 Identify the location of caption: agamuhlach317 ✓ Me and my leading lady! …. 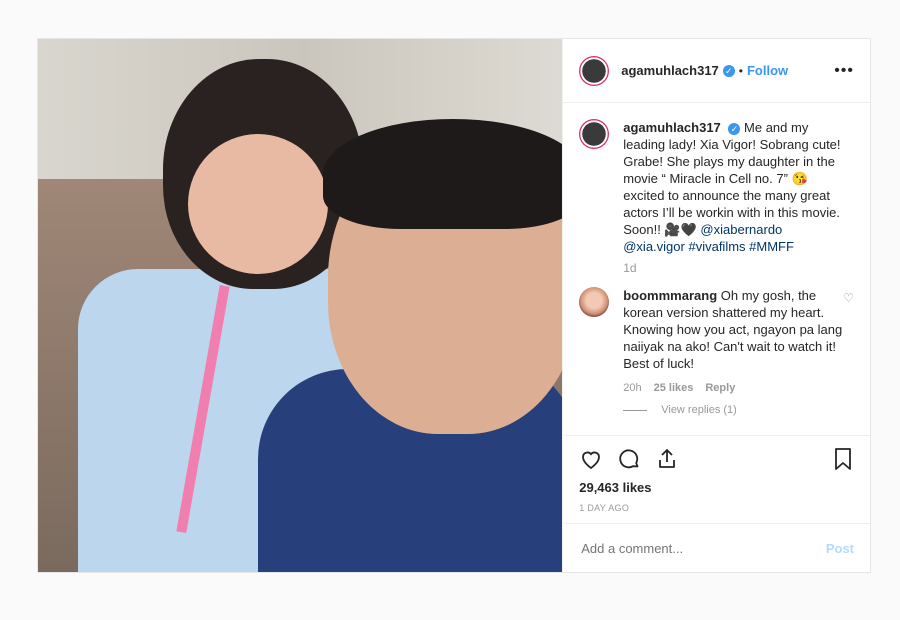
(716, 187).